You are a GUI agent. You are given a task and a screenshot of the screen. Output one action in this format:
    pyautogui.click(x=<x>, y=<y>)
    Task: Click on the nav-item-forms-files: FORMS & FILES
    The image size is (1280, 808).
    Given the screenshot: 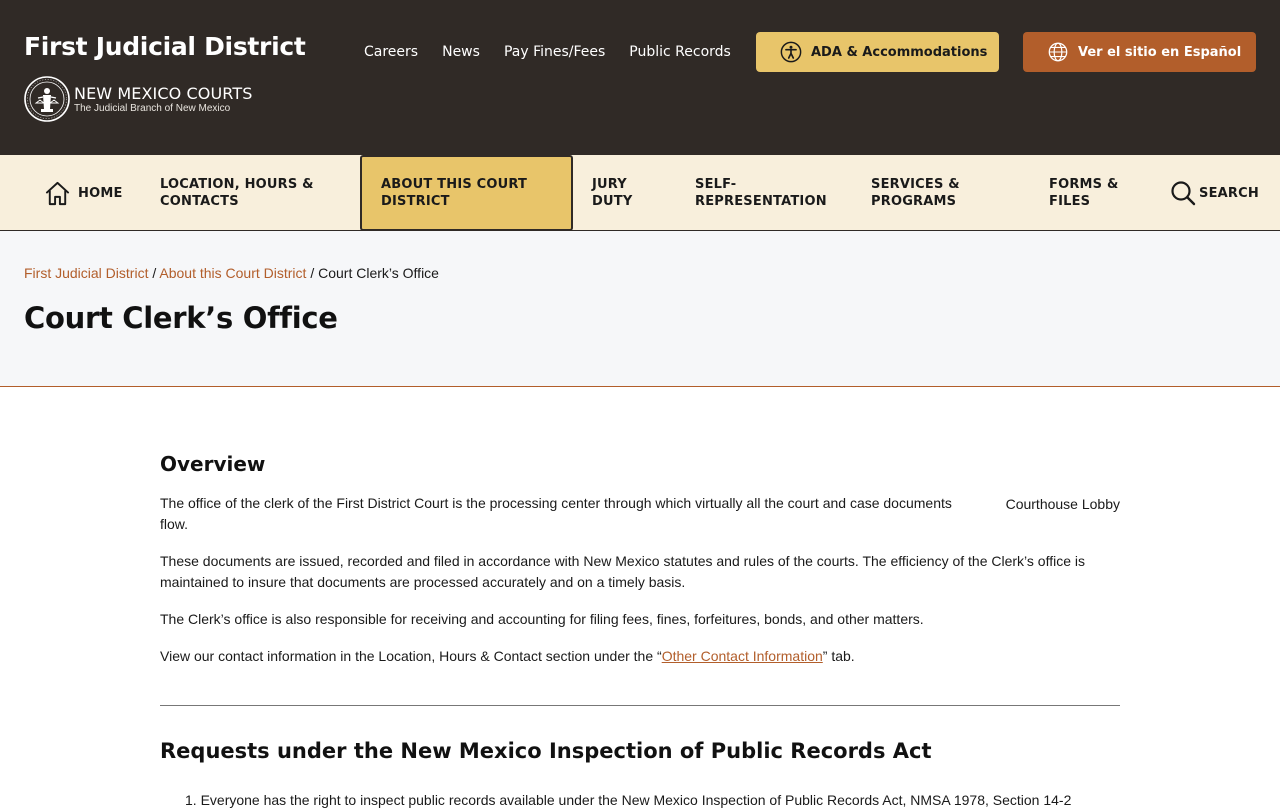 What is the action you would take?
    pyautogui.click(x=1094, y=193)
    